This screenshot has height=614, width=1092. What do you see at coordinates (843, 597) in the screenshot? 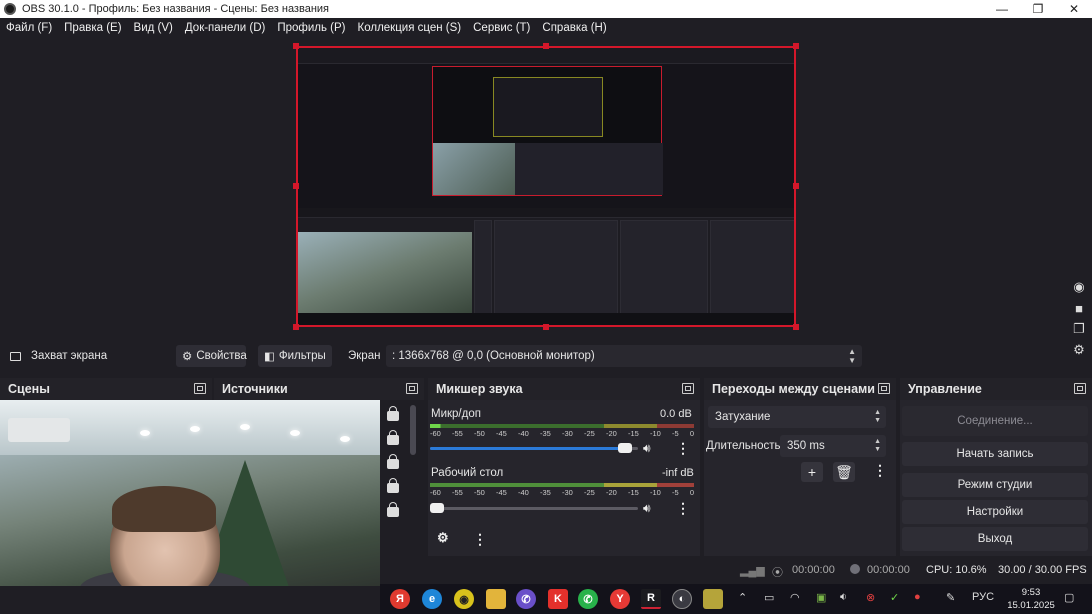
I see `volume-icon: 🔉︎` at bounding box center [843, 597].